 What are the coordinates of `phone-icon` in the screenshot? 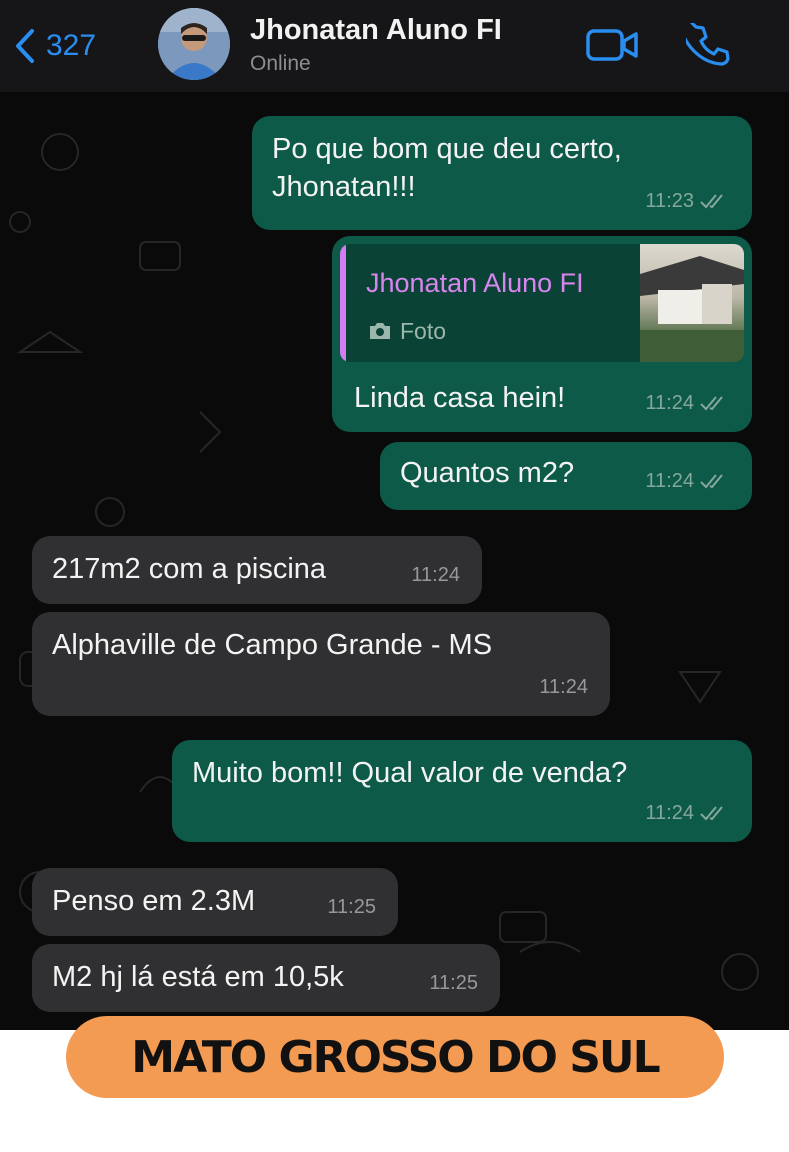 It's located at (708, 44).